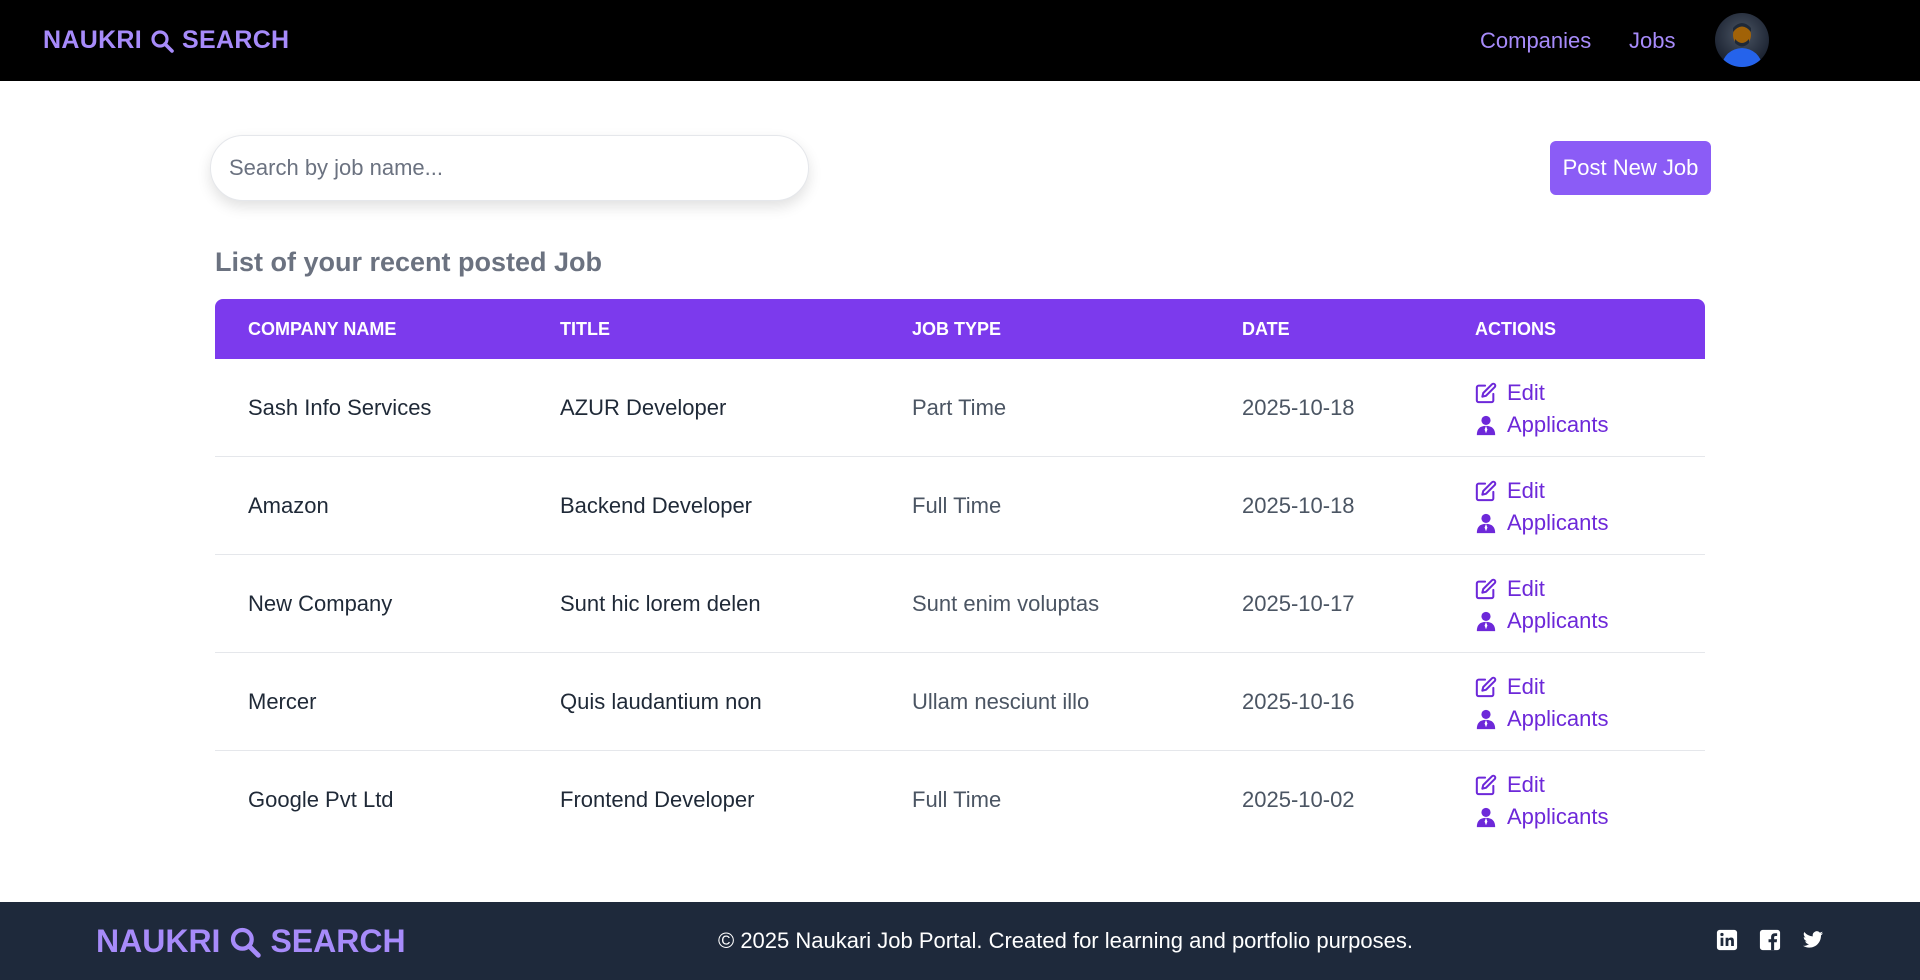 The width and height of the screenshot is (1920, 980). What do you see at coordinates (338, 941) in the screenshot?
I see `footer-brand-right-text: SEARCH` at bounding box center [338, 941].